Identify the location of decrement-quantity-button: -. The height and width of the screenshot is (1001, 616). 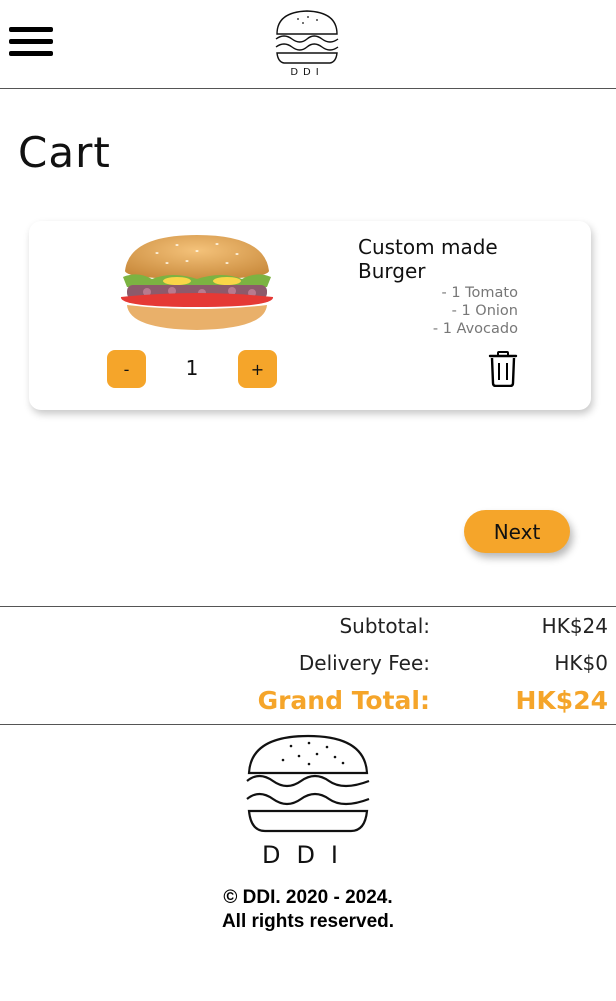
(126, 369).